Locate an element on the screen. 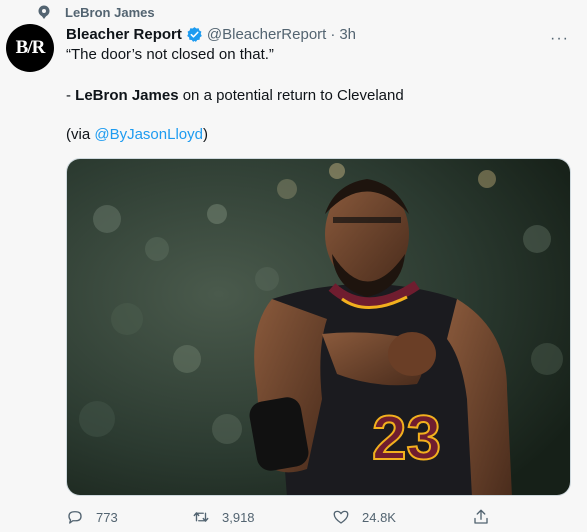 This screenshot has height=532, width=587. share-button is located at coordinates (487, 517).